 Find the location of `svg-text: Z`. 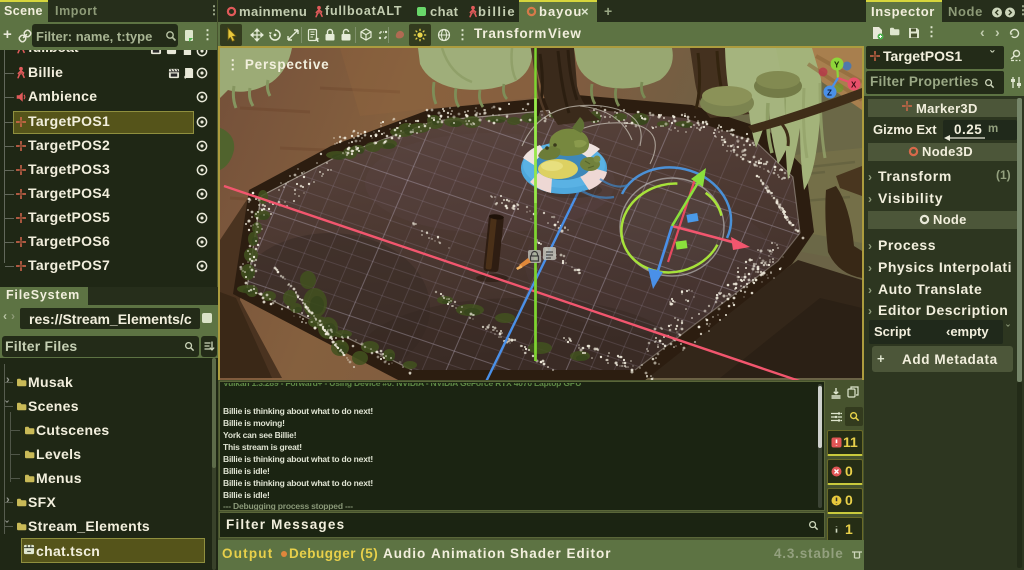

svg-text: Z is located at coordinates (829, 93).